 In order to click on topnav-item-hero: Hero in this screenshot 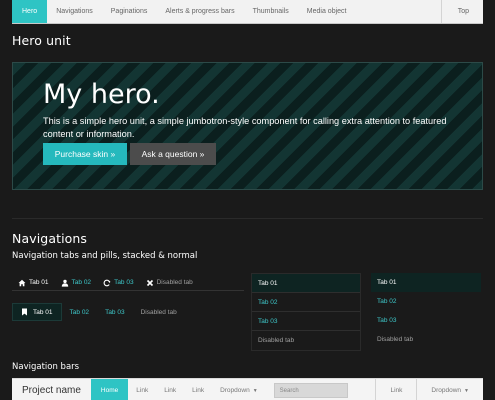, I will do `click(30, 11)`.